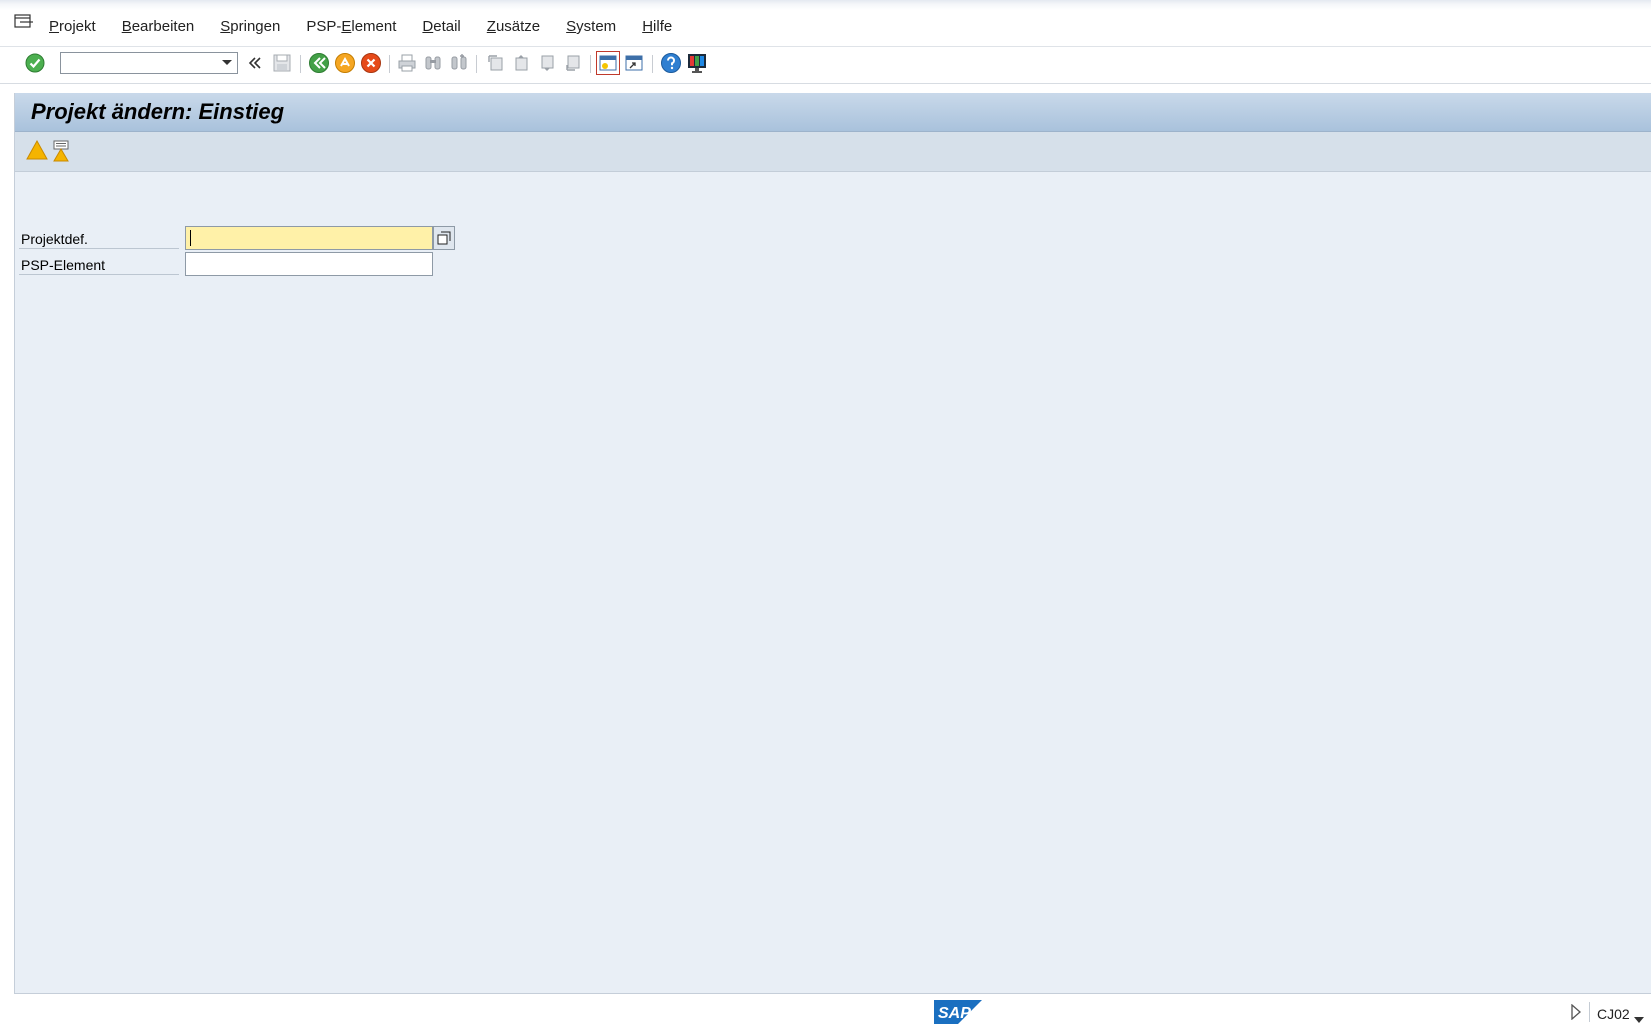 The image size is (1651, 1029). I want to click on warning-icon, so click(37, 152).